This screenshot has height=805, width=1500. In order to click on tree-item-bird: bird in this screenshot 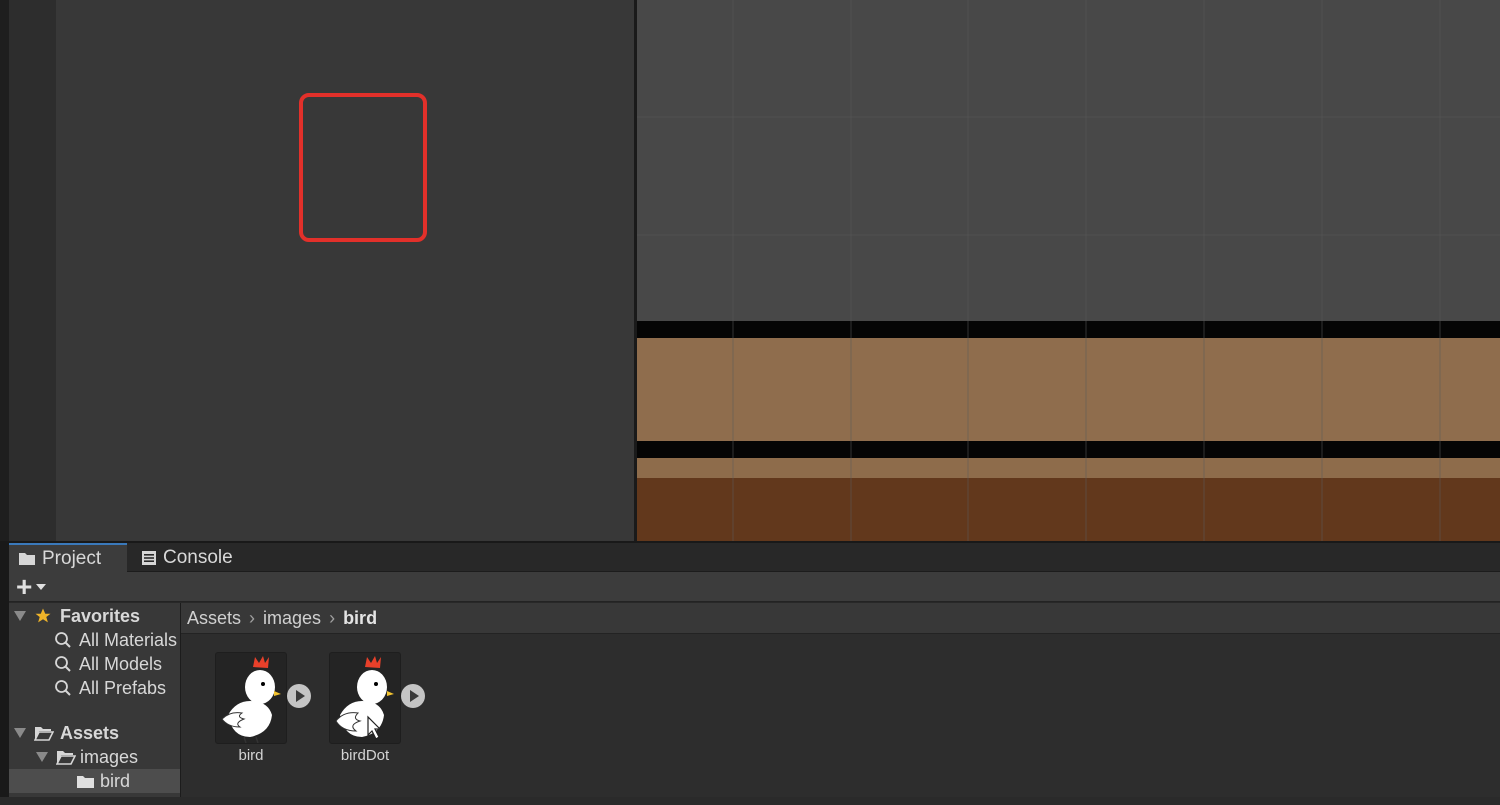, I will do `click(94, 781)`.